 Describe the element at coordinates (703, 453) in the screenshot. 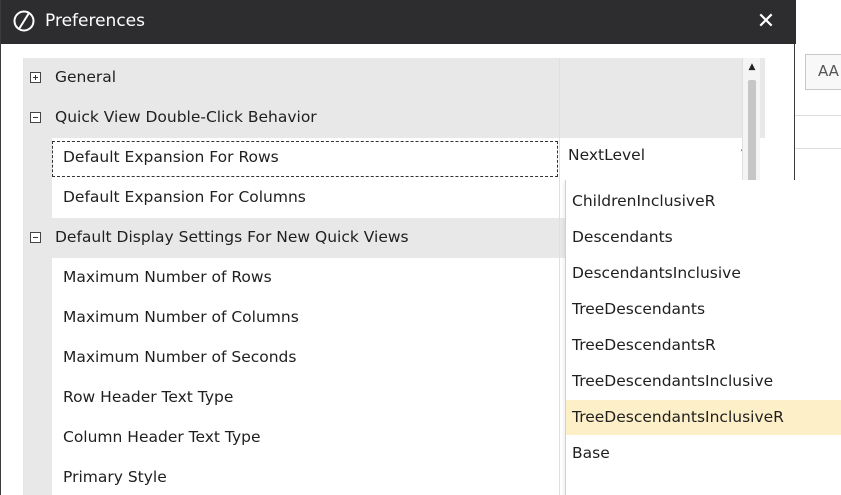

I see `dropdown-option: Base` at that location.